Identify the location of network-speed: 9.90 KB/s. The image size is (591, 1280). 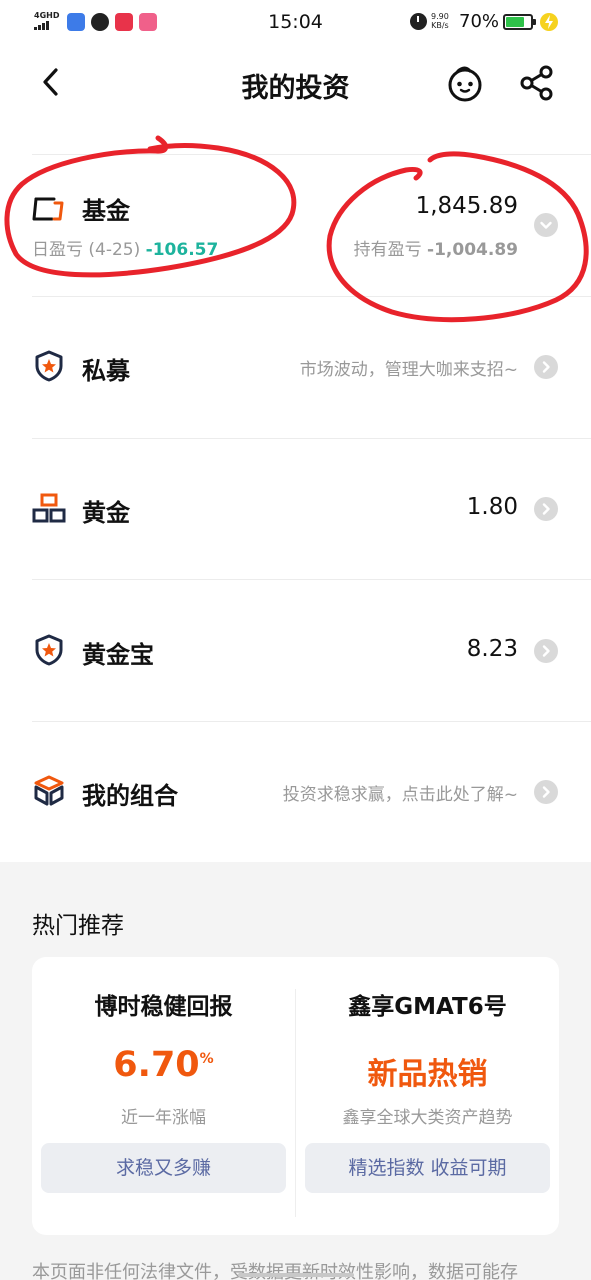
(440, 21).